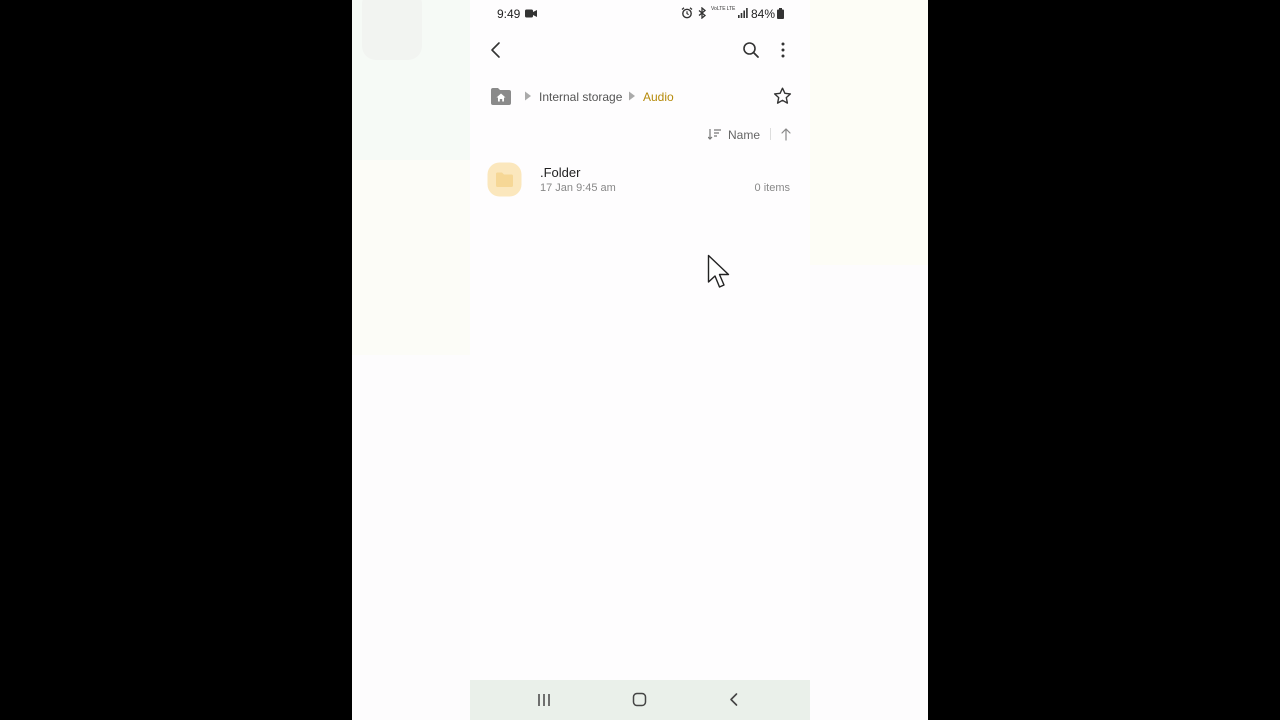  I want to click on home-icon, so click(639, 699).